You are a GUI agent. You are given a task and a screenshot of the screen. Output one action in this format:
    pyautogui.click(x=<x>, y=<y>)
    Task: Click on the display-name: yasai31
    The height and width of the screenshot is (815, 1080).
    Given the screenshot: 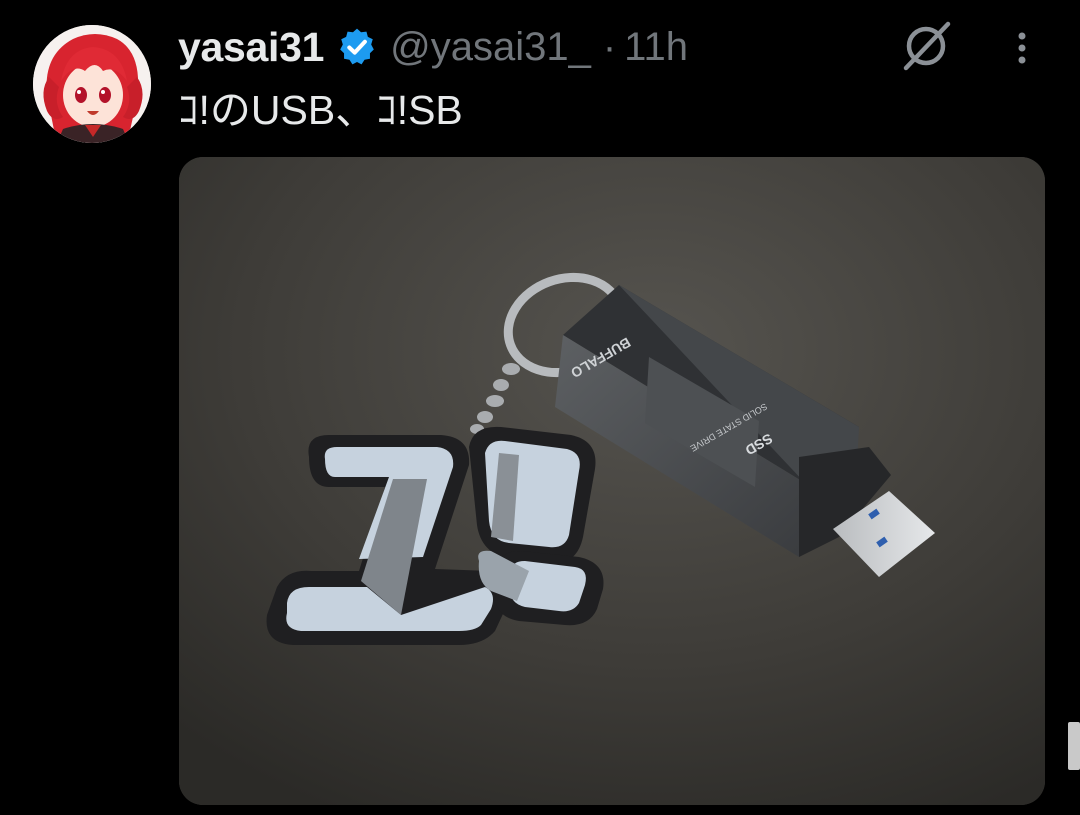 What is the action you would take?
    pyautogui.click(x=251, y=47)
    